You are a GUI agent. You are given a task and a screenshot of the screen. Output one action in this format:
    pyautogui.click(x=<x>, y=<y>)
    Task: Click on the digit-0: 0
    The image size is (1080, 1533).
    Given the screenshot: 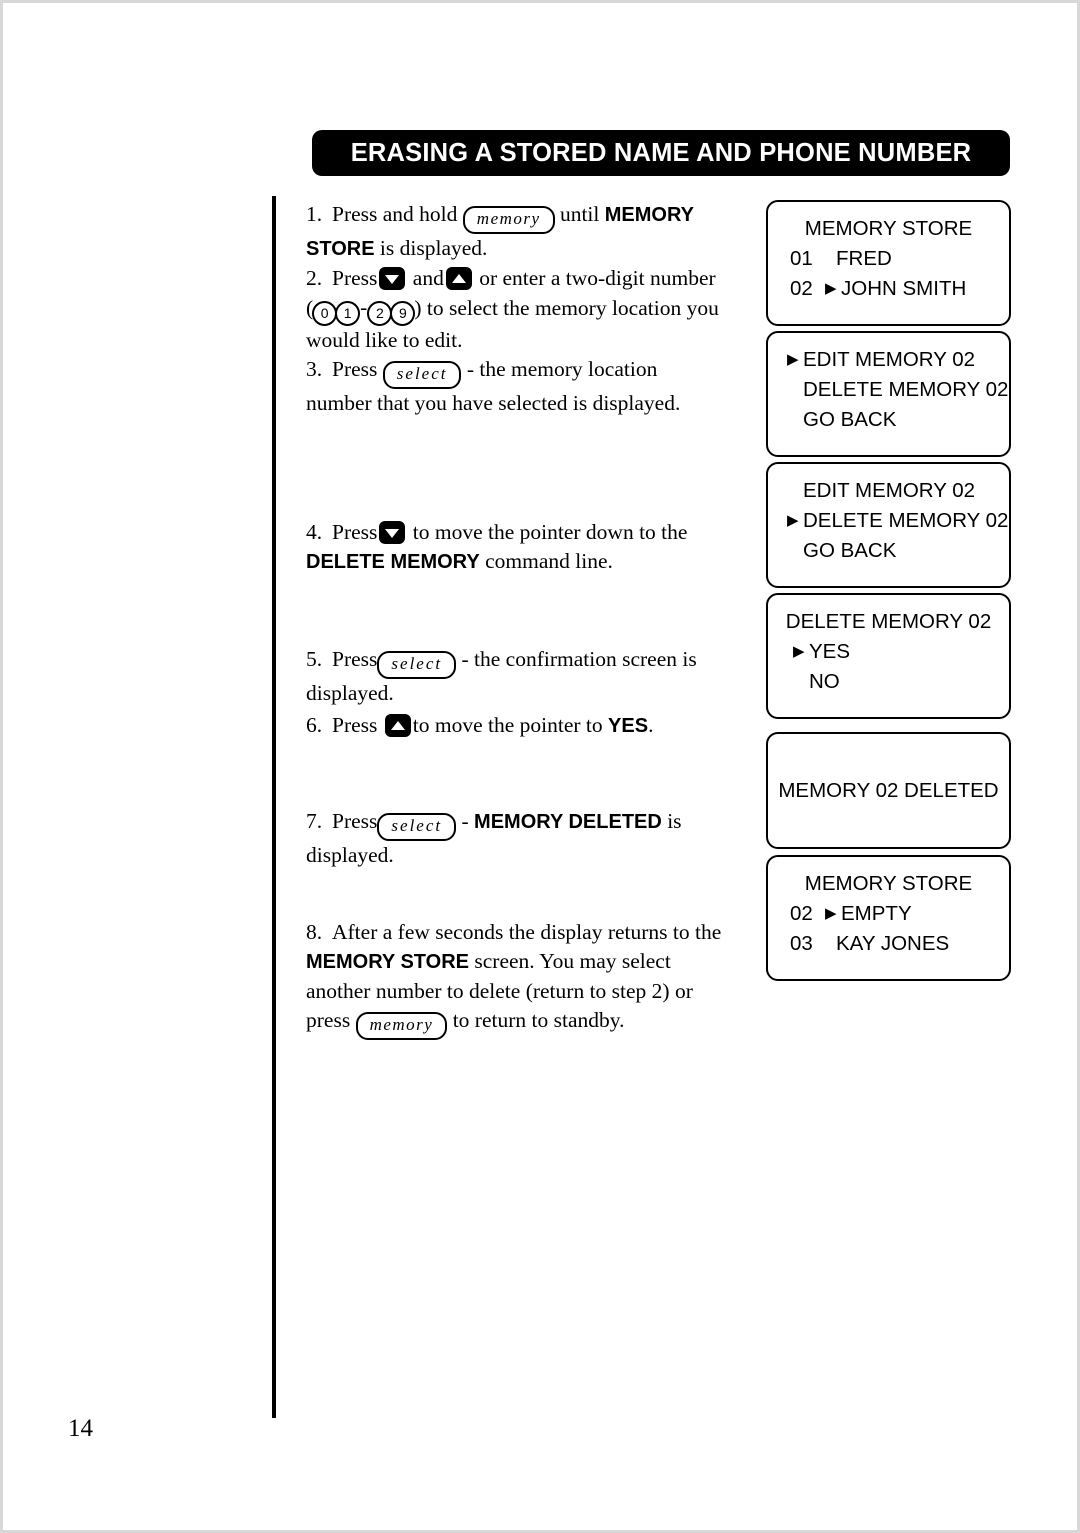 What is the action you would take?
    pyautogui.click(x=325, y=313)
    